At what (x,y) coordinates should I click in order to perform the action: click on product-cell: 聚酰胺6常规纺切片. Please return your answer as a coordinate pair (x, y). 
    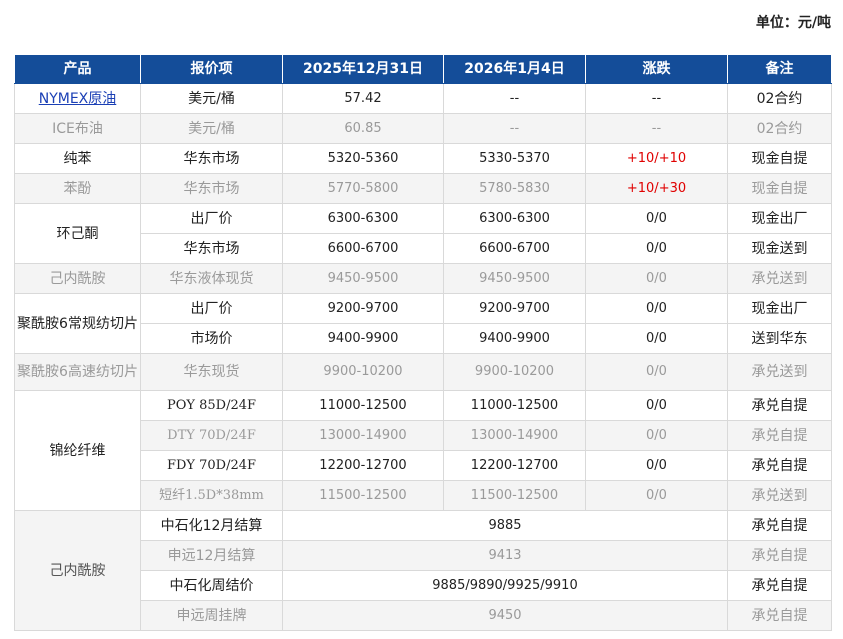
    Looking at the image, I should click on (77, 323).